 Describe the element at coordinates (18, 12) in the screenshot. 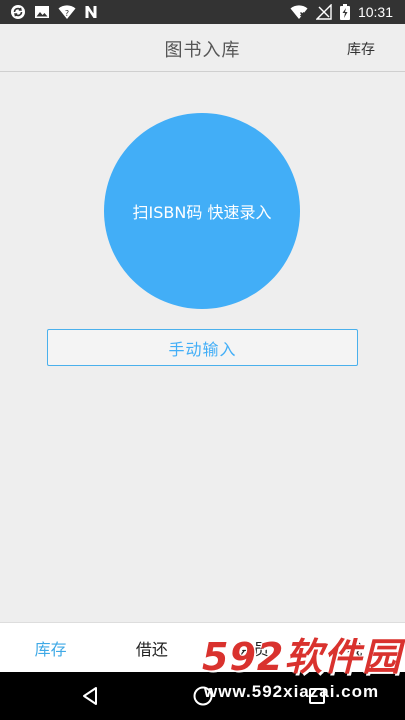

I see `sync-icon` at that location.